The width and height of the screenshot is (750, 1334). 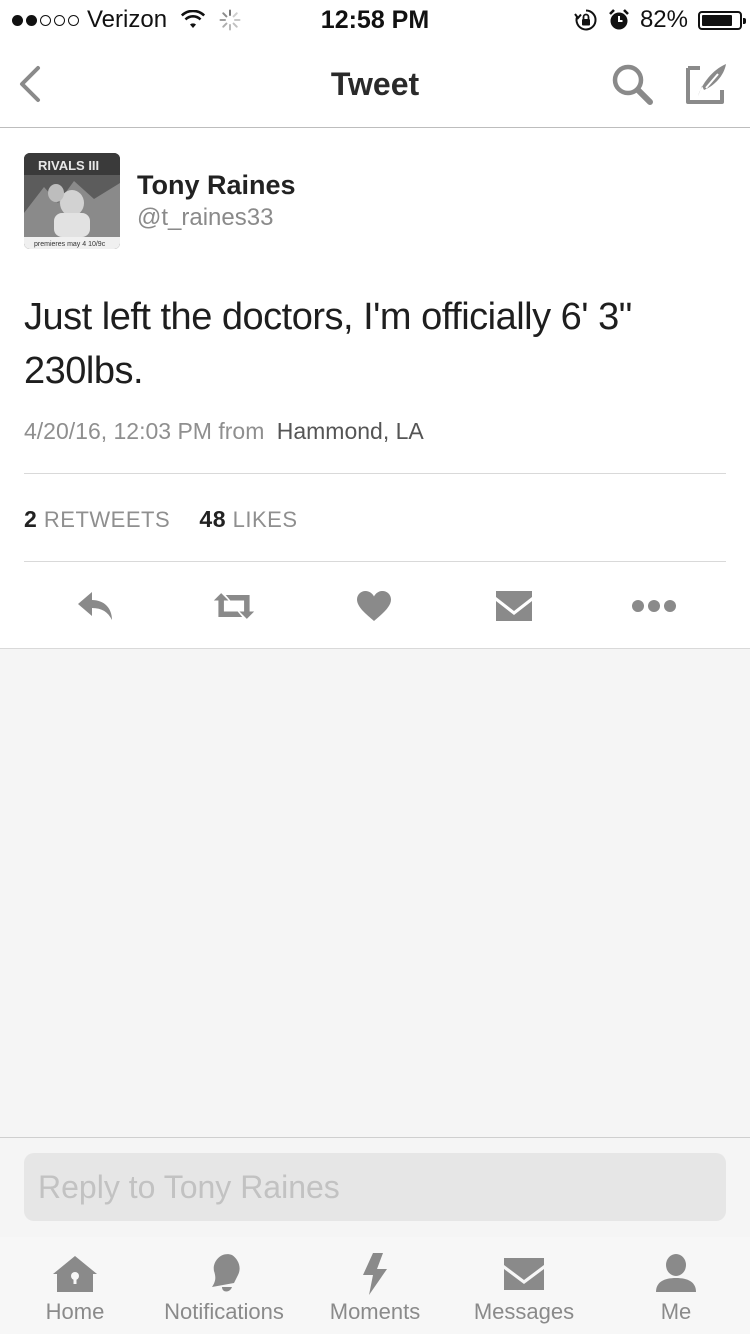 I want to click on tab-label: Messages, so click(x=524, y=1311).